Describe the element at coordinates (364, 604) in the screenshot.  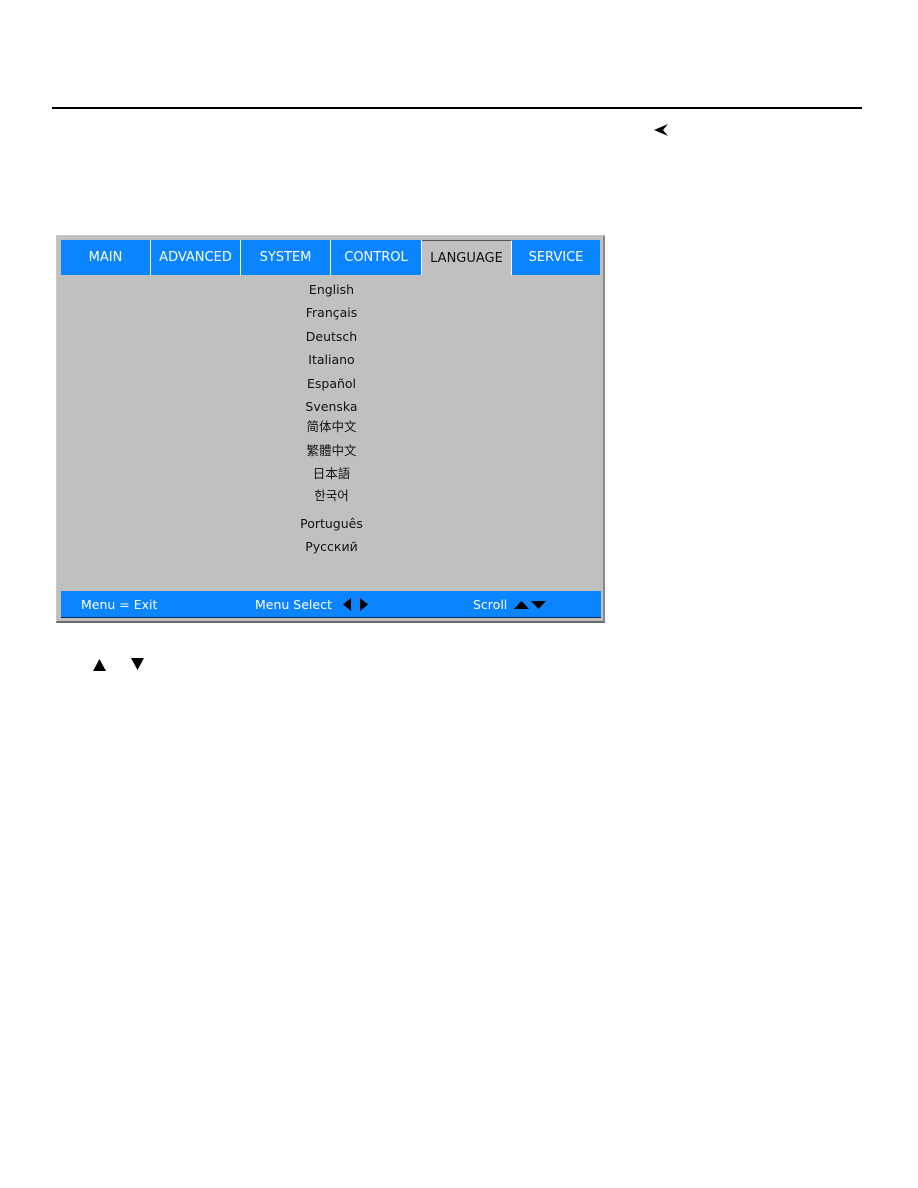
I see `right-arrow-icon` at that location.